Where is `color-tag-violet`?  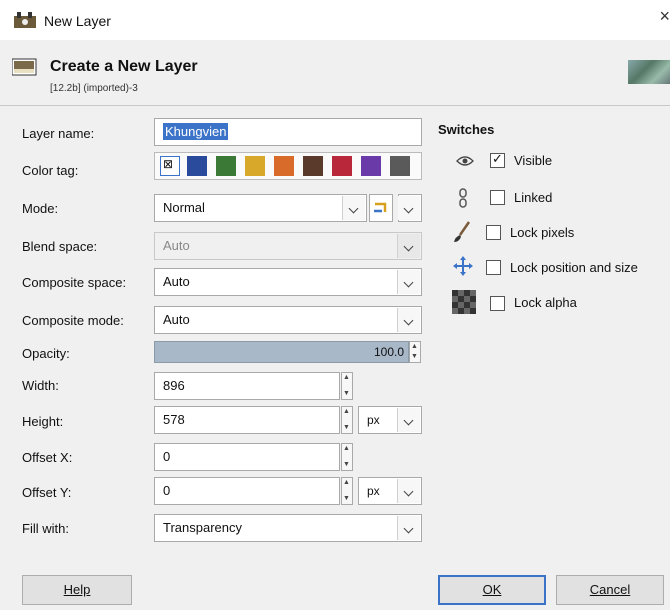 color-tag-violet is located at coordinates (371, 166).